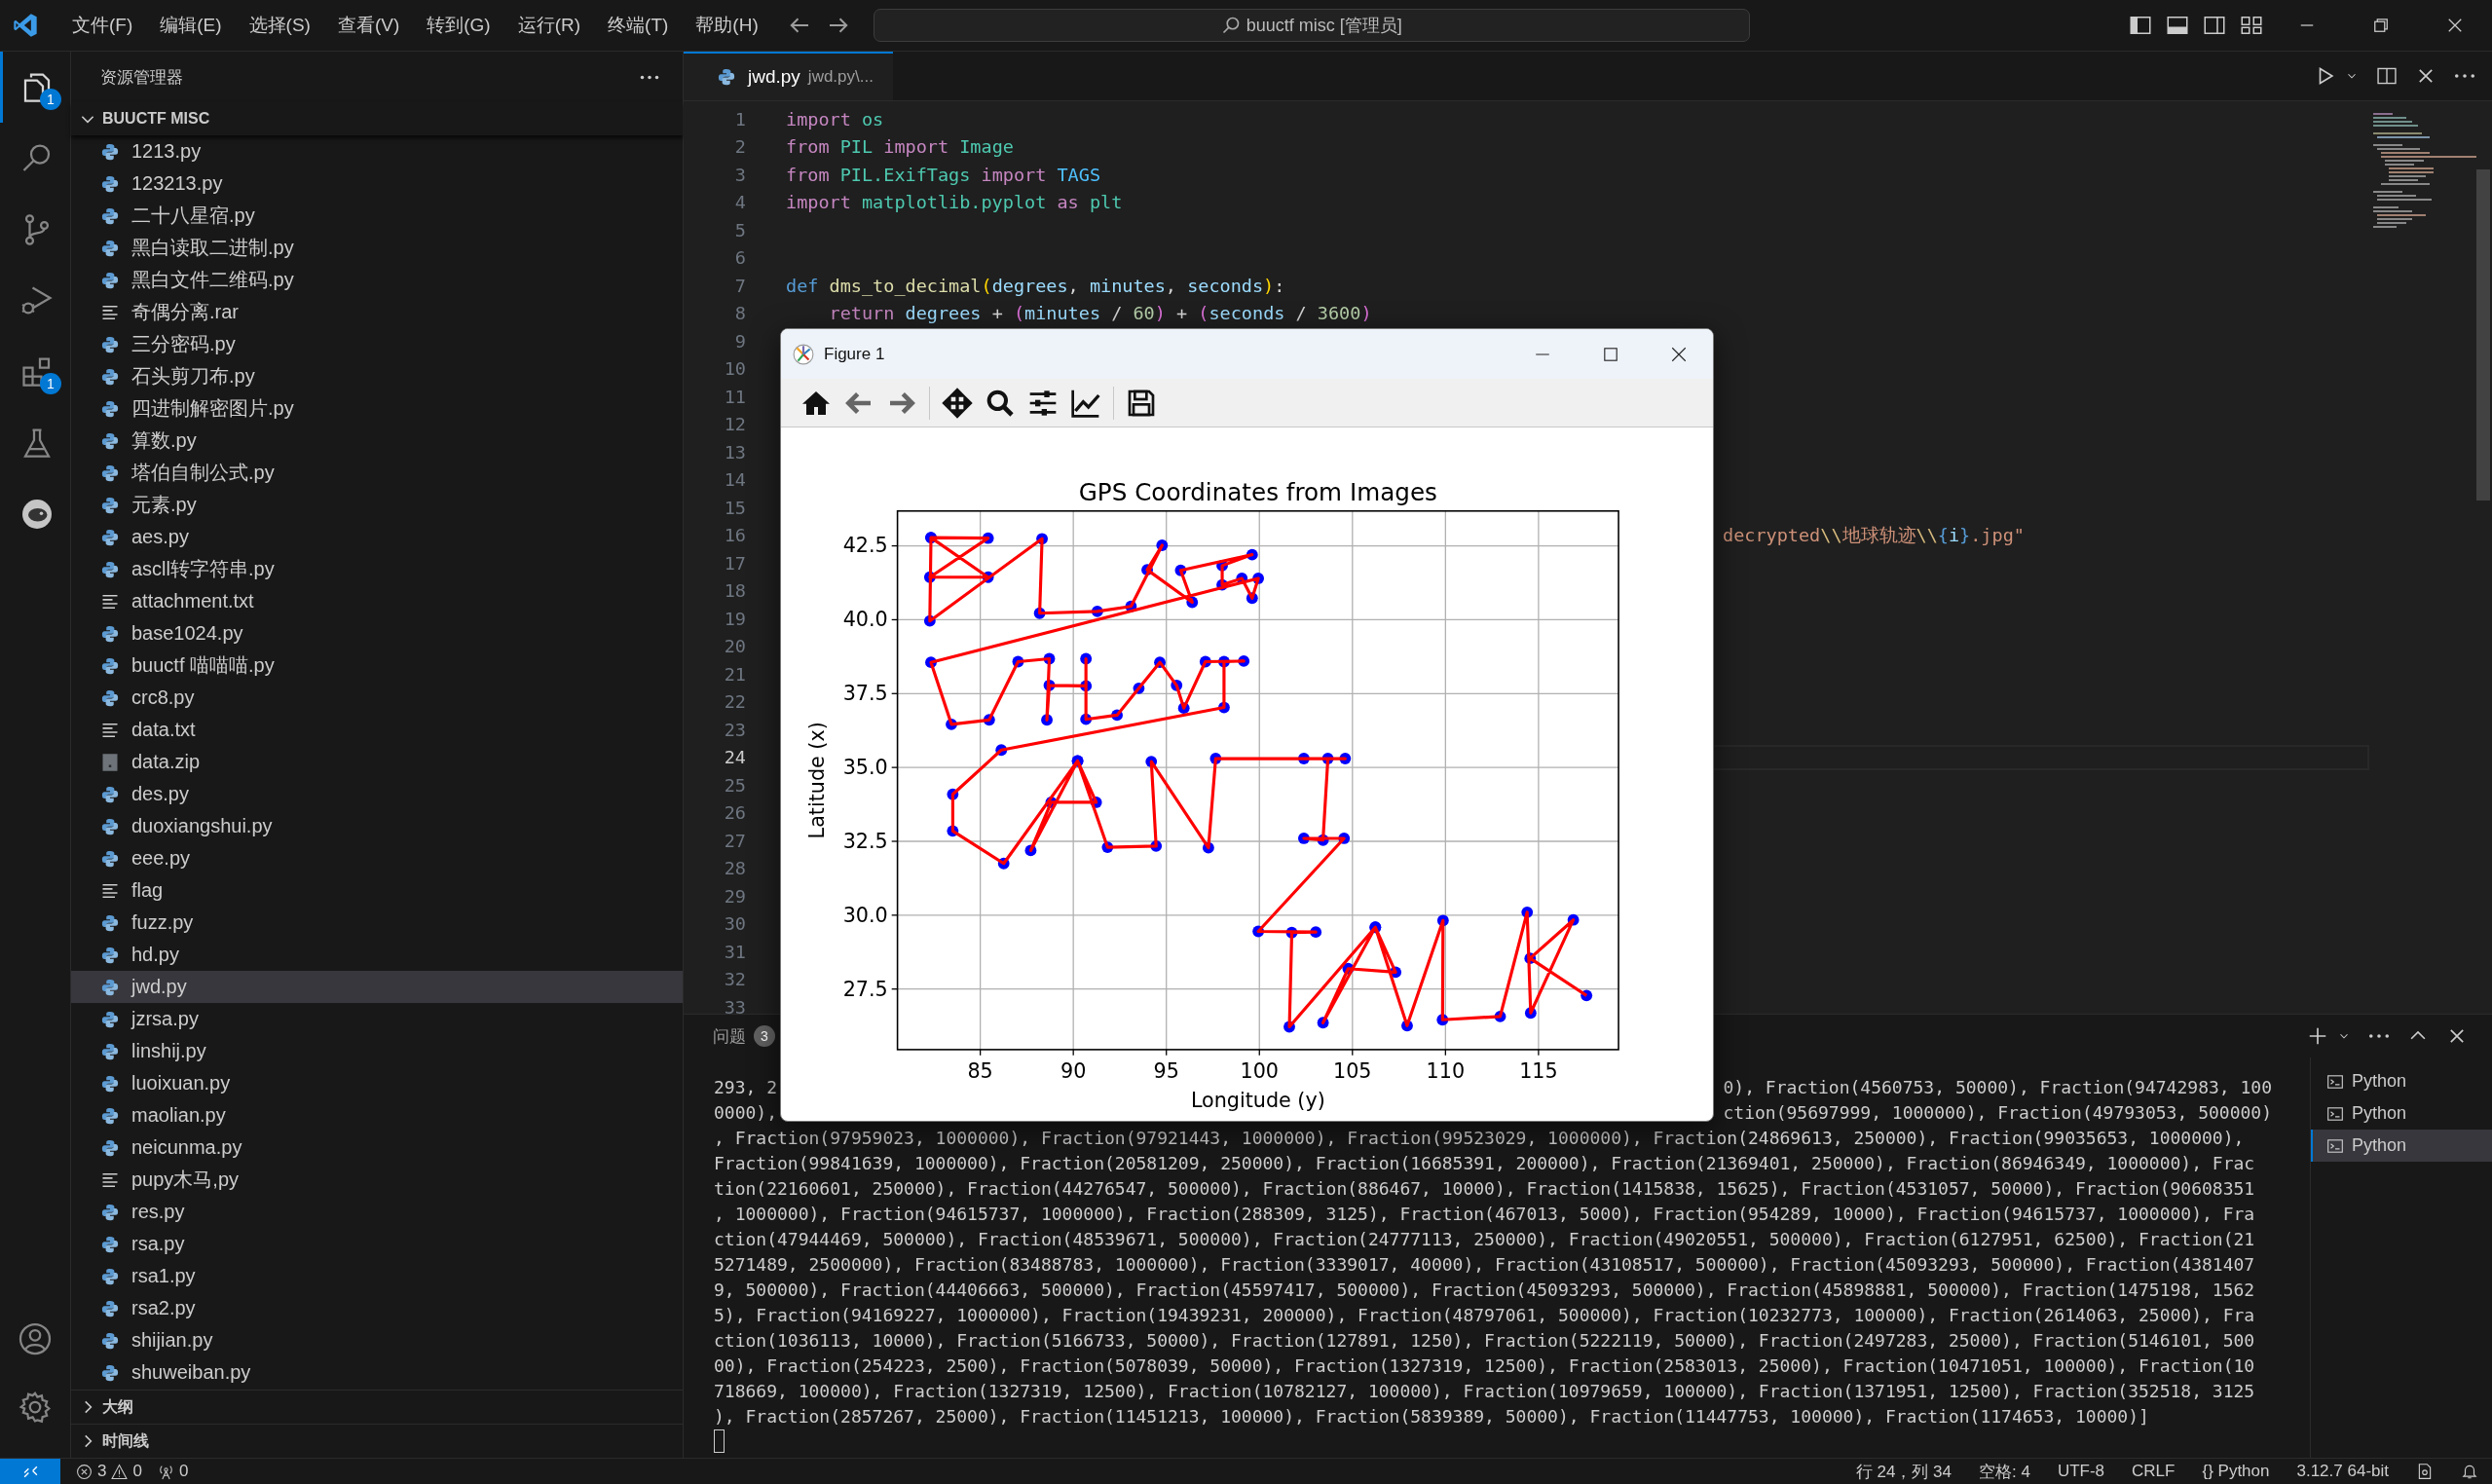 This screenshot has width=2492, height=1484. What do you see at coordinates (377, 280) in the screenshot?
I see `file-item: 黑白文件二维码.py` at bounding box center [377, 280].